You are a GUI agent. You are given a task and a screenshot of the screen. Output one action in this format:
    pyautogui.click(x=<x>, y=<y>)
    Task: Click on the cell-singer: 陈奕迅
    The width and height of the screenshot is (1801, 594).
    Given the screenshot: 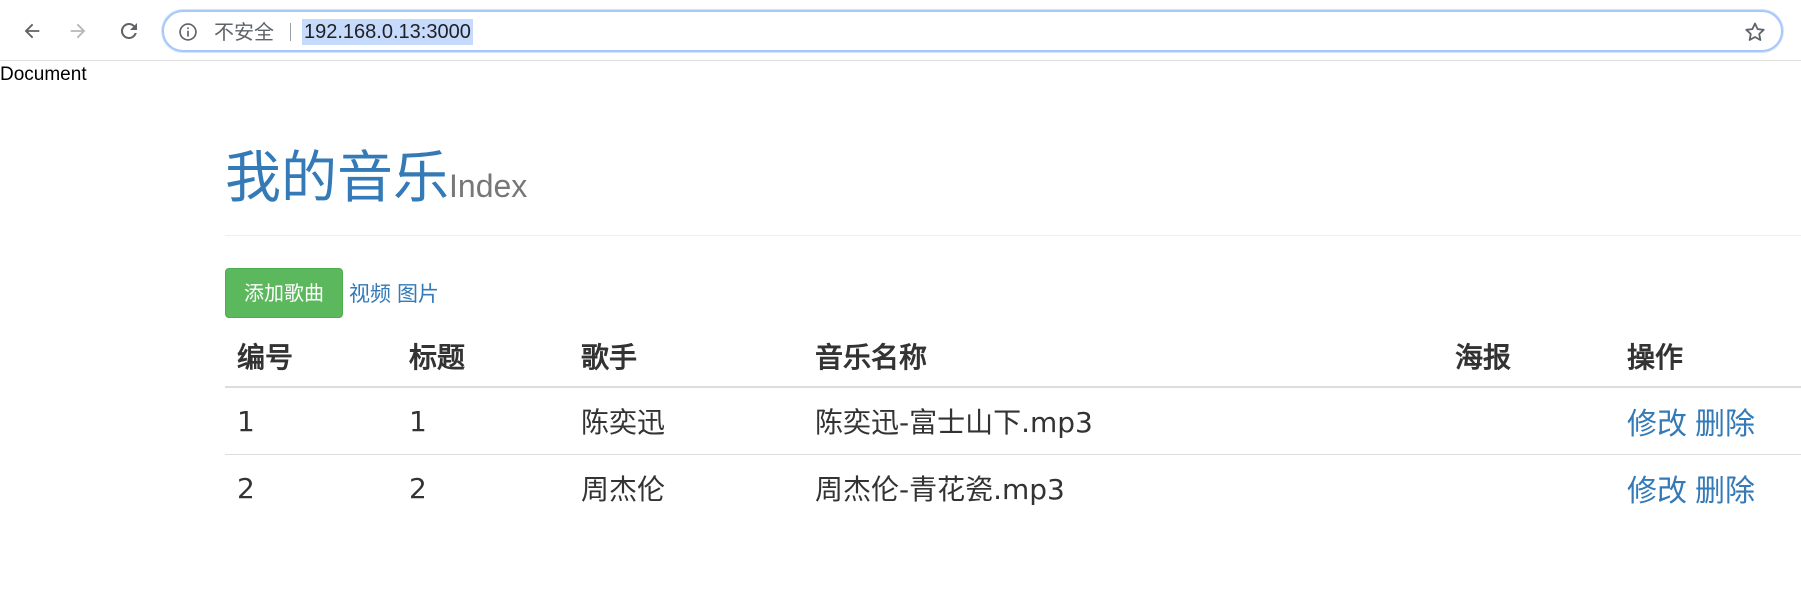 What is the action you would take?
    pyautogui.click(x=686, y=421)
    